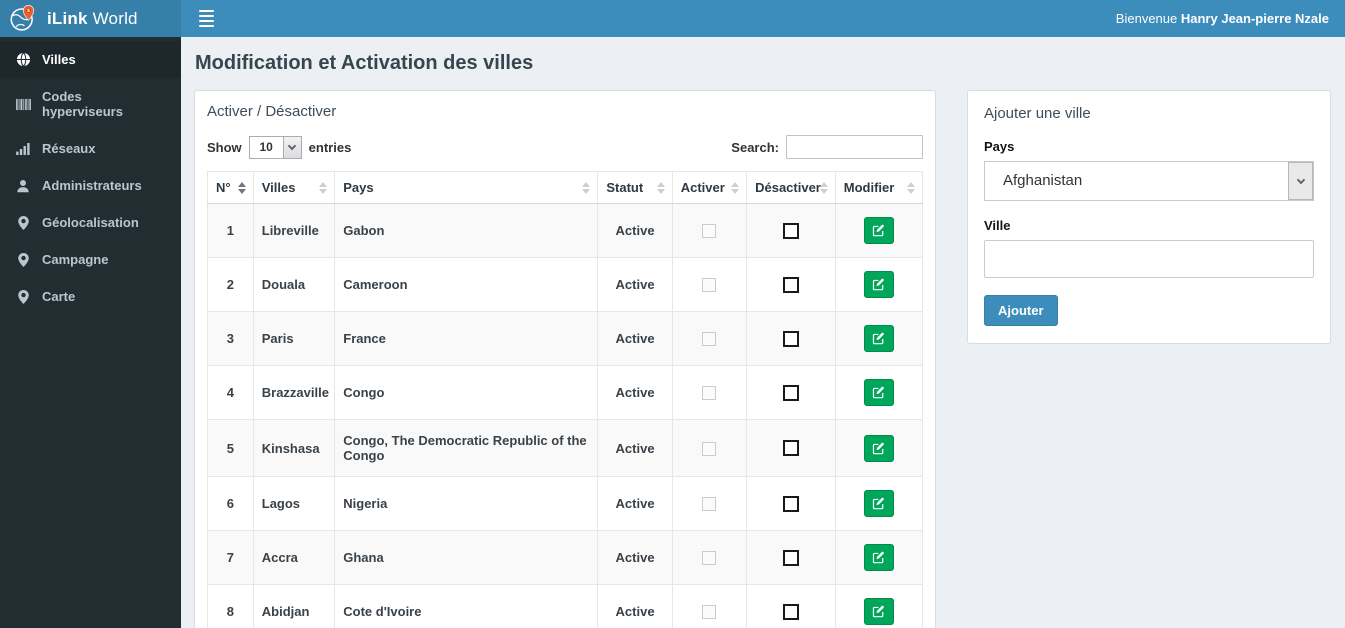 This screenshot has width=1345, height=628. What do you see at coordinates (23, 18) in the screenshot?
I see `app-logo-globe-pin-icon: $` at bounding box center [23, 18].